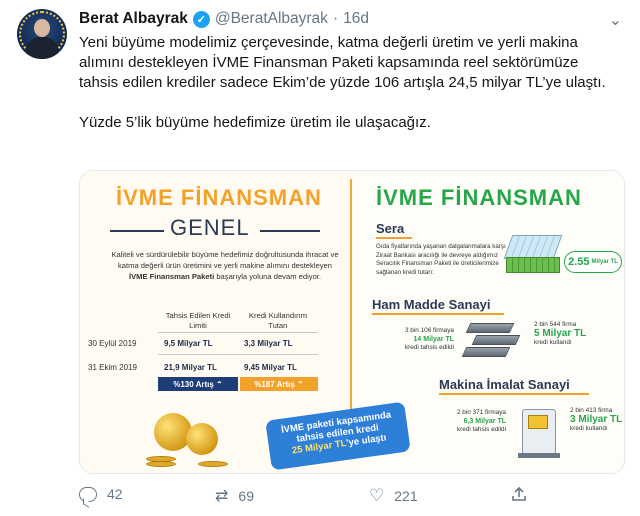  Describe the element at coordinates (137, 231) in the screenshot. I see `subtitle-rule-left` at that location.